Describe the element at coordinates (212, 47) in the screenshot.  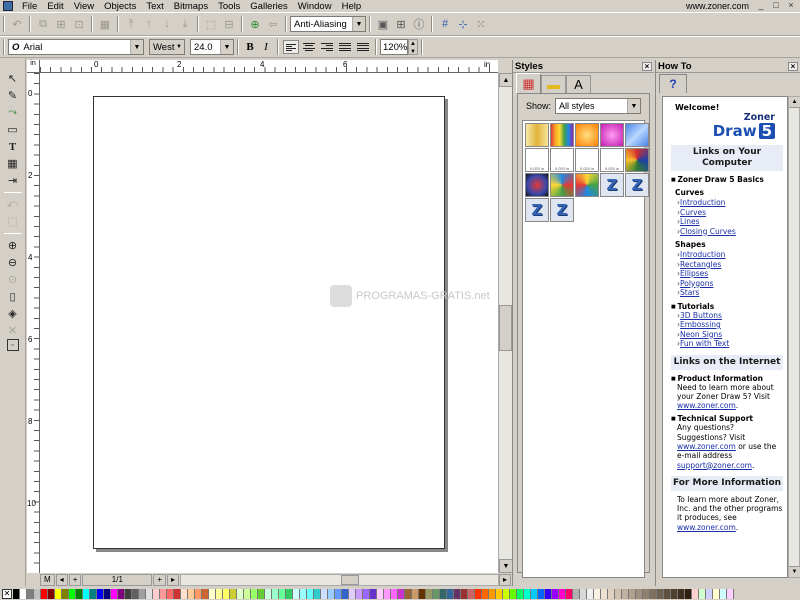
I see `font-size-select: 24.0 ▼` at that location.